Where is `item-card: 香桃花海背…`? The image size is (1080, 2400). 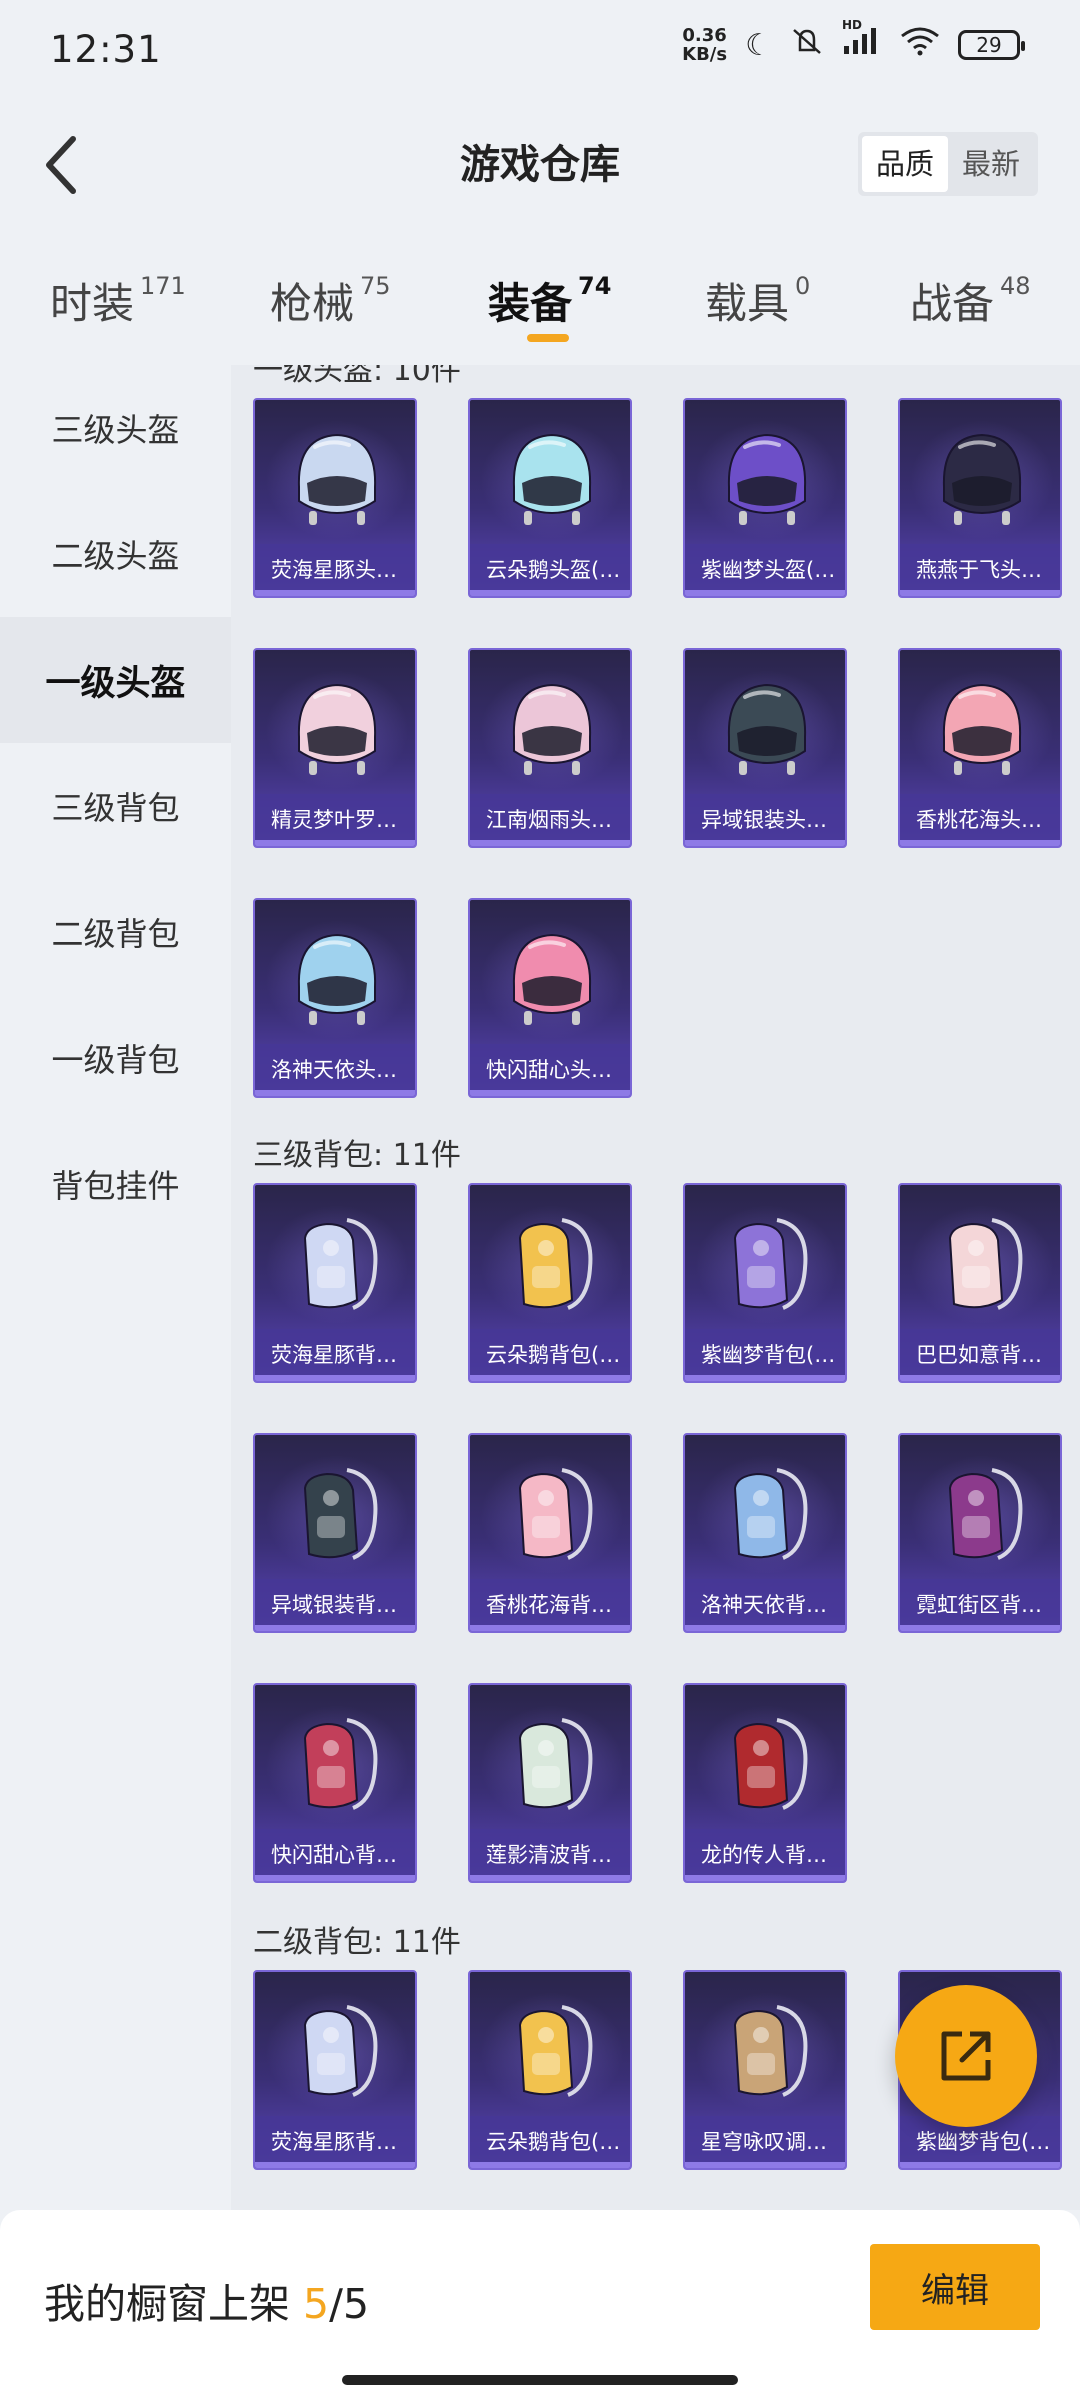
item-card: 香桃花海背… is located at coordinates (550, 1533).